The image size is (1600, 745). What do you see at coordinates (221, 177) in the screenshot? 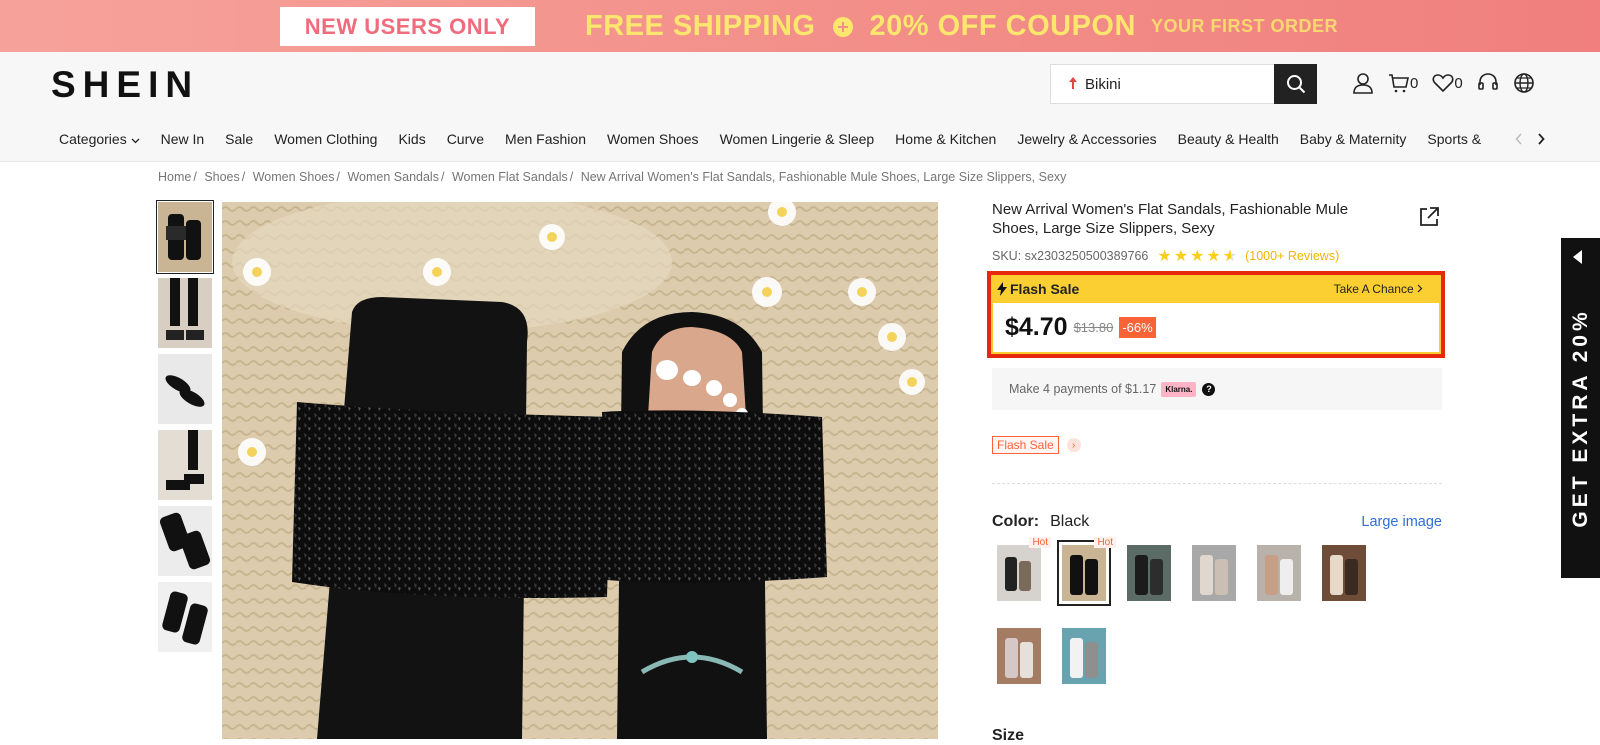
I see `breadcrumb-shoes: Shoes` at bounding box center [221, 177].